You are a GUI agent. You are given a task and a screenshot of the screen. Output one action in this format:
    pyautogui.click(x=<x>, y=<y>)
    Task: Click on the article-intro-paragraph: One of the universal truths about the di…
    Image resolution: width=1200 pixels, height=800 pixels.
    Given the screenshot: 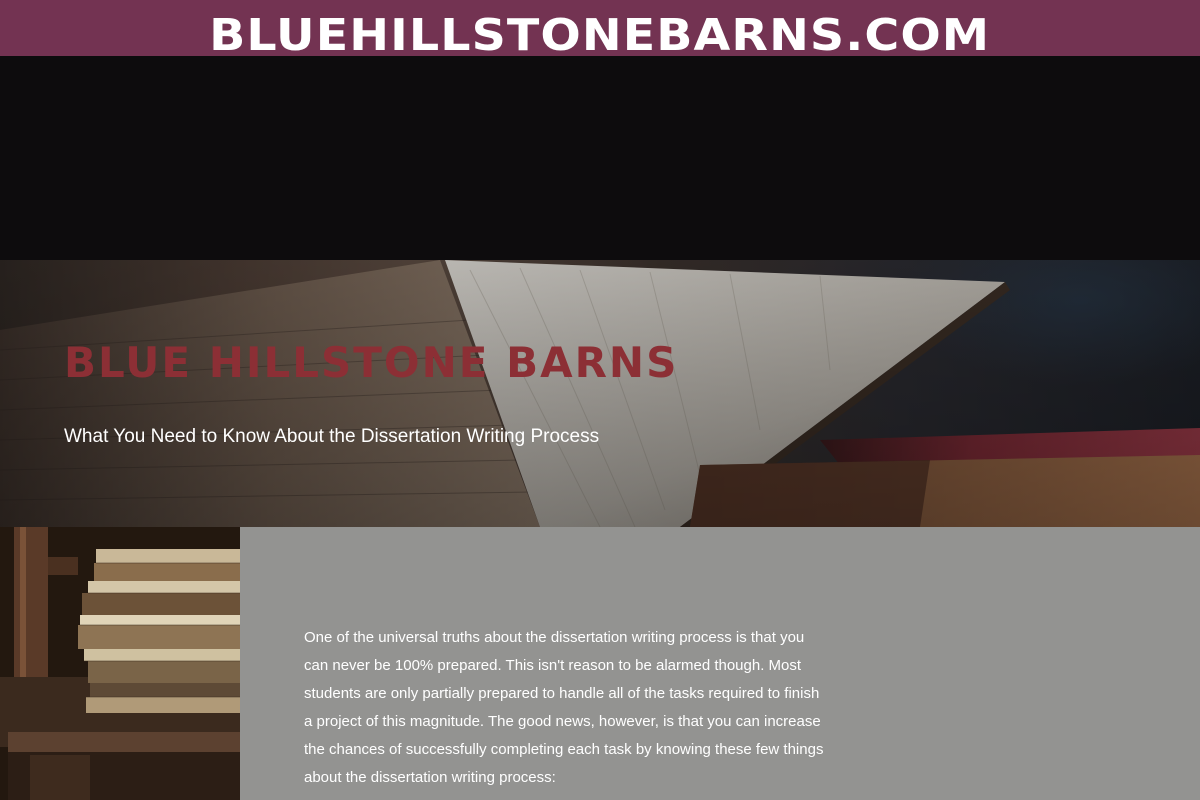 What is the action you would take?
    pyautogui.click(x=564, y=707)
    